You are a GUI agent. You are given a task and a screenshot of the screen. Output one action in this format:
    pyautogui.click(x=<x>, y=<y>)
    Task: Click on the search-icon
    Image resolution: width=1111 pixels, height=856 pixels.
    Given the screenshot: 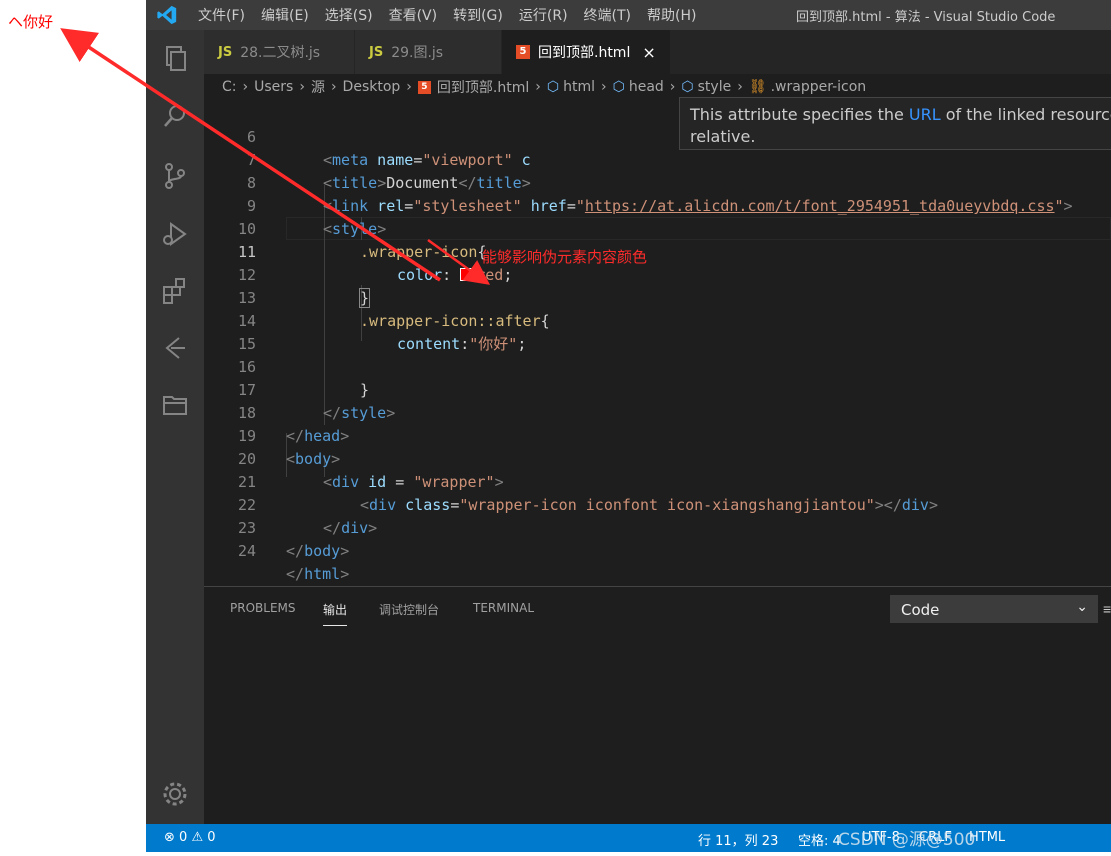 What is the action you would take?
    pyautogui.click(x=175, y=116)
    